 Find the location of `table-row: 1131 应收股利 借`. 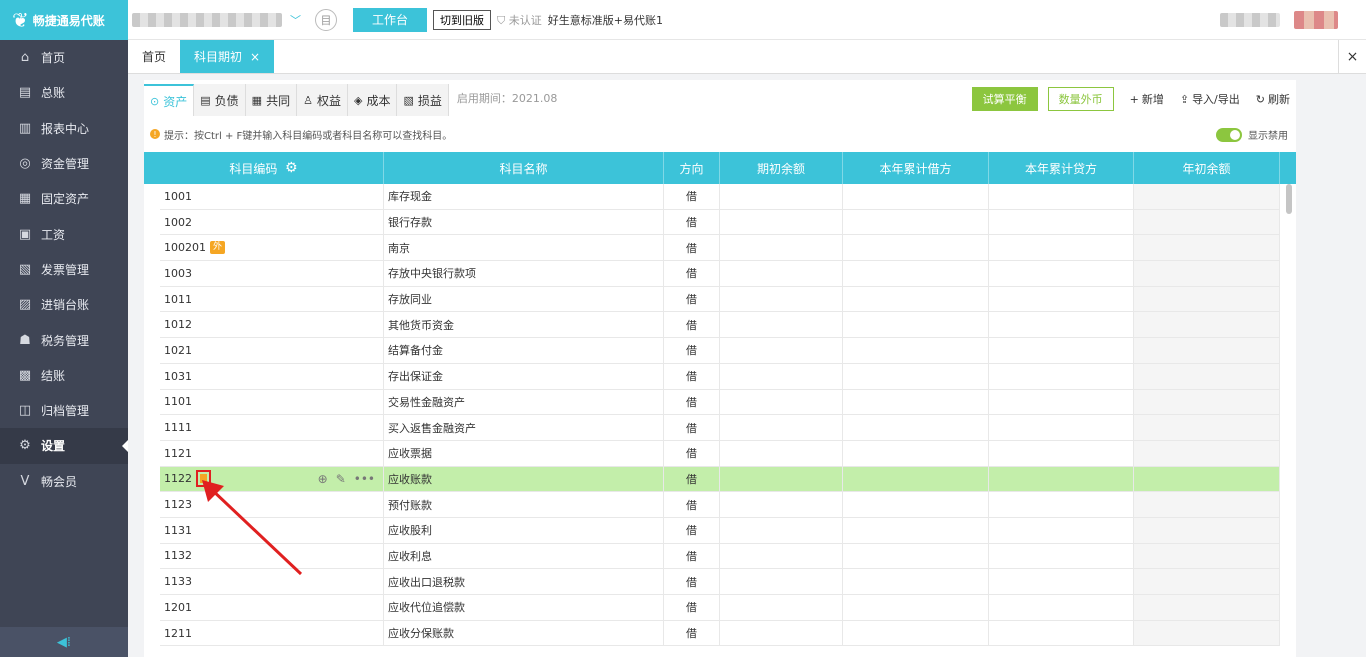

table-row: 1131 应收股利 借 is located at coordinates (720, 530).